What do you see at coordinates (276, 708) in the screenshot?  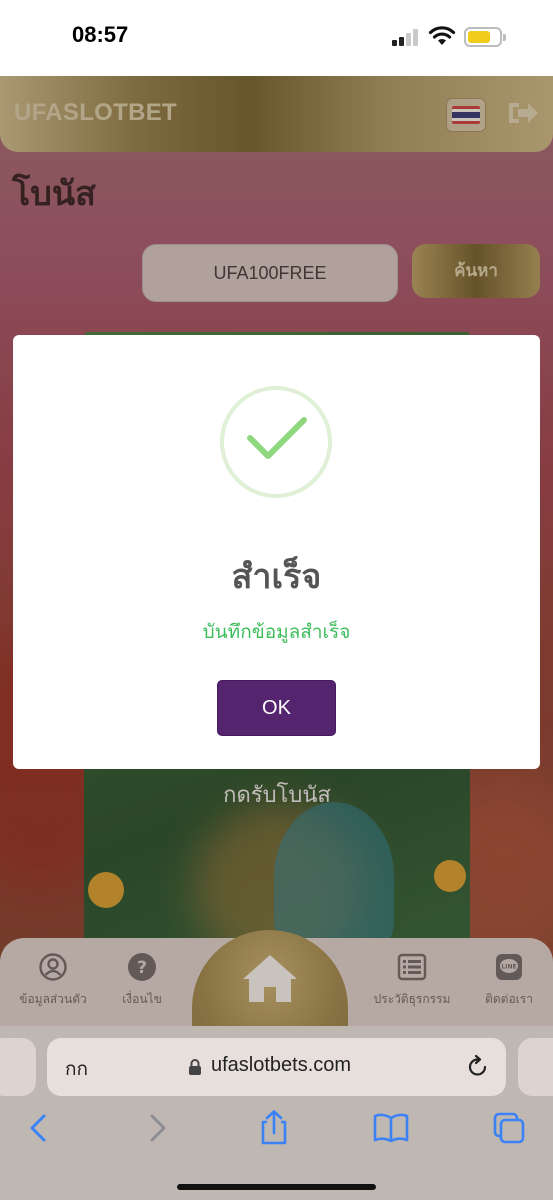 I see `ok-button: OK` at bounding box center [276, 708].